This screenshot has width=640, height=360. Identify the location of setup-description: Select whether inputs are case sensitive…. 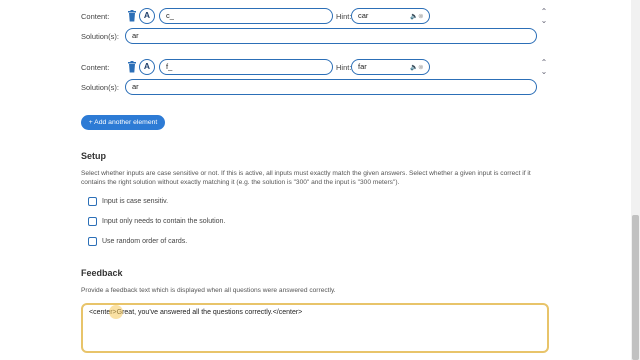
(306, 178).